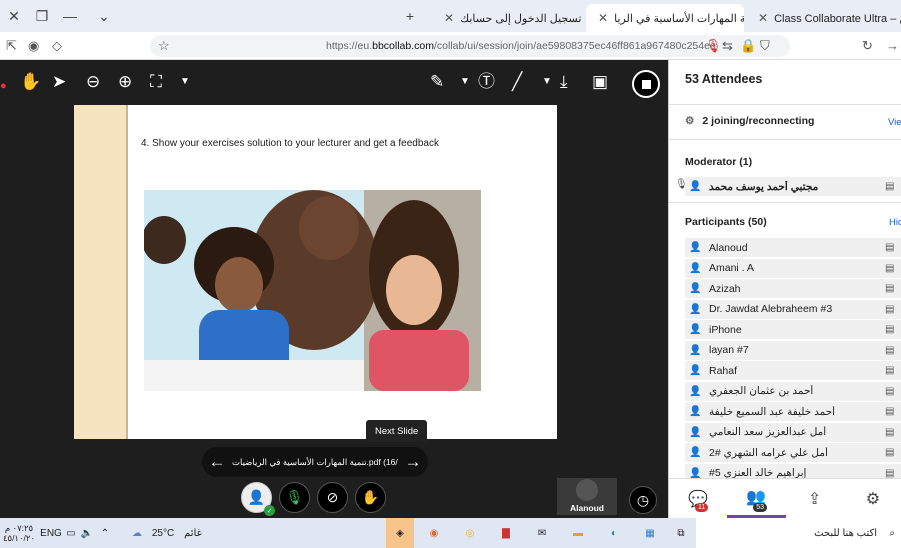 This screenshot has height=548, width=901. I want to click on shield-outline-icon: ⛉, so click(765, 46).